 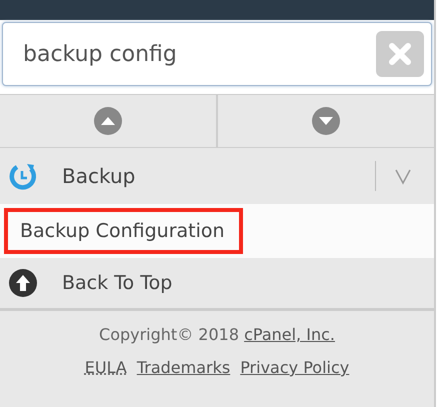 What do you see at coordinates (183, 367) in the screenshot?
I see `footer-link: Trademarks` at bounding box center [183, 367].